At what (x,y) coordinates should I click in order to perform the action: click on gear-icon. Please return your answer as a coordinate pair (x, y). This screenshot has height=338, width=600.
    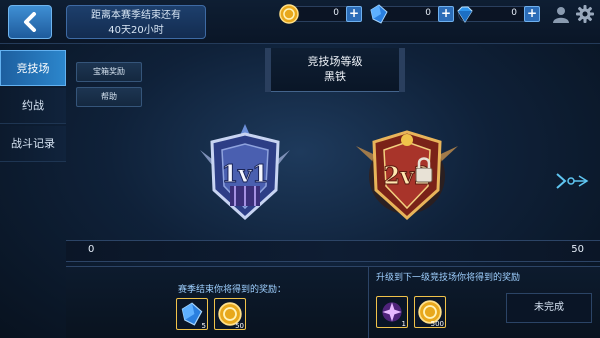
    Looking at the image, I should click on (585, 14).